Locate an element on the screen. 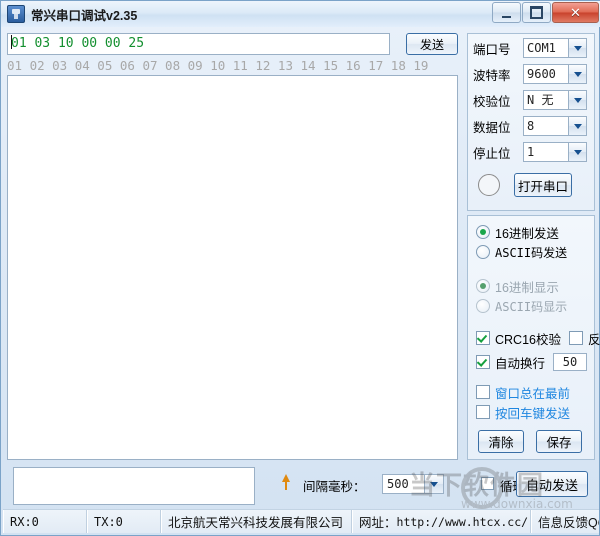 The width and height of the screenshot is (600, 536). radio-hex-send: 16进制发送 is located at coordinates (535, 232).